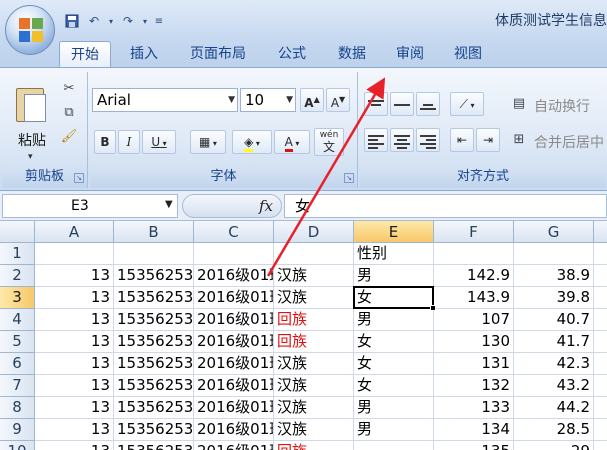 This screenshot has width=607, height=450. Describe the element at coordinates (314, 430) in the screenshot. I see `cell-d9: 汉族` at that location.